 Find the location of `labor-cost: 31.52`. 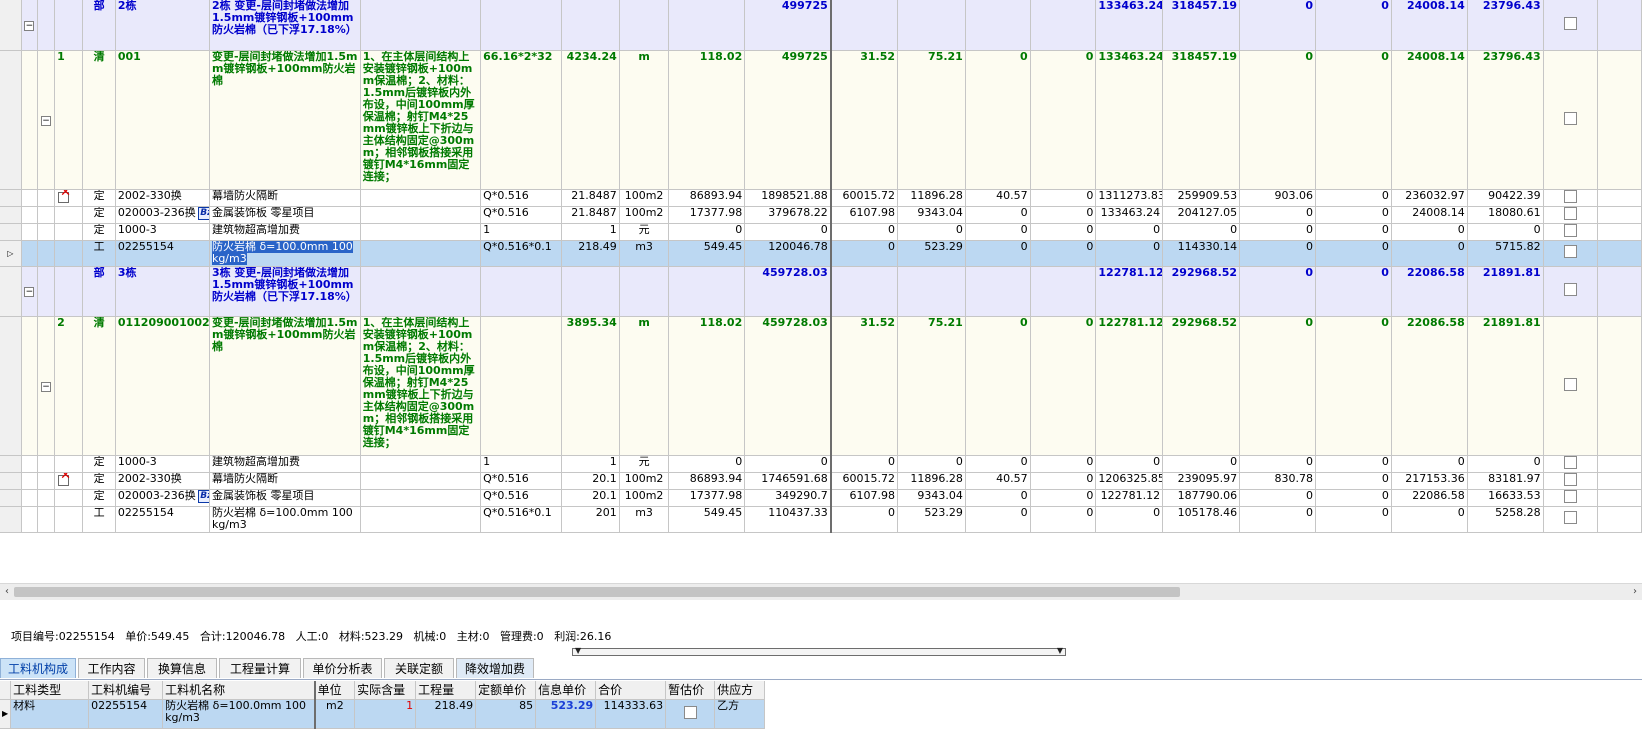

labor-cost: 31.52 is located at coordinates (864, 120).